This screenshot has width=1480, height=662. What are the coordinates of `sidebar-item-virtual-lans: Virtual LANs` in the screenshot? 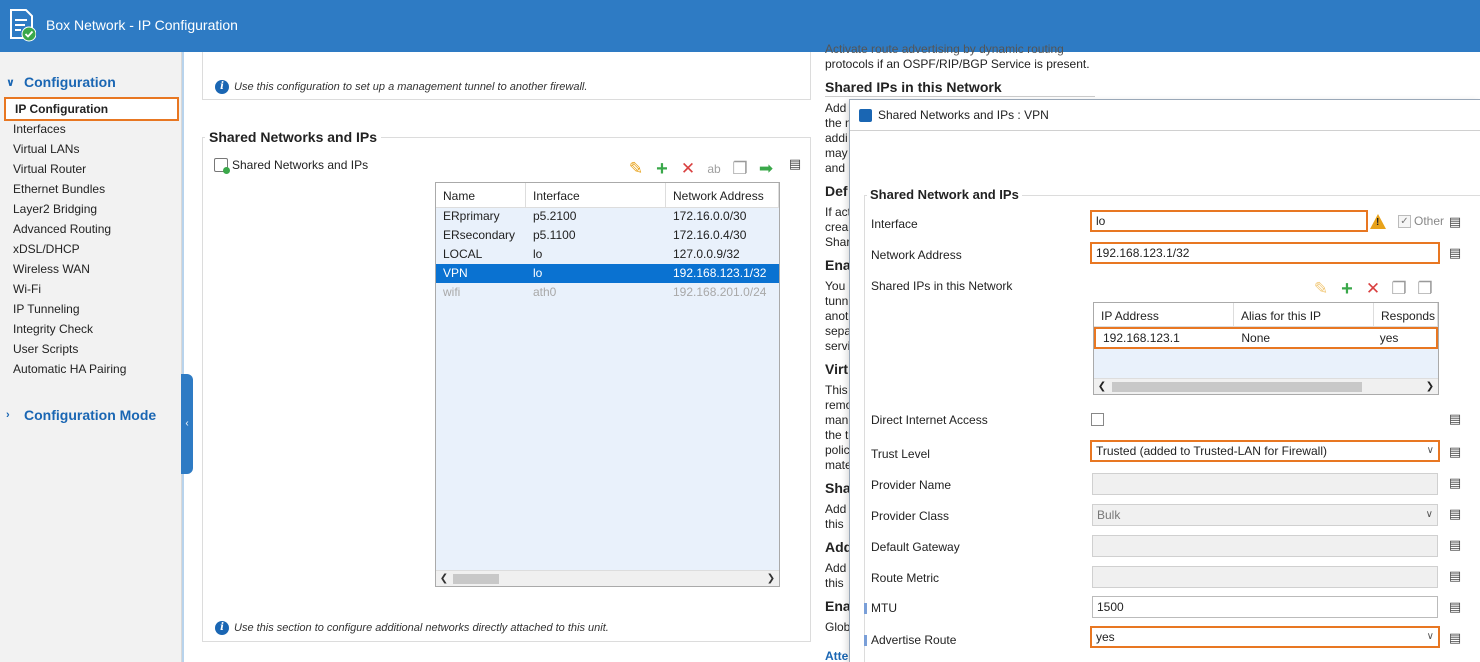 It's located at (91, 149).